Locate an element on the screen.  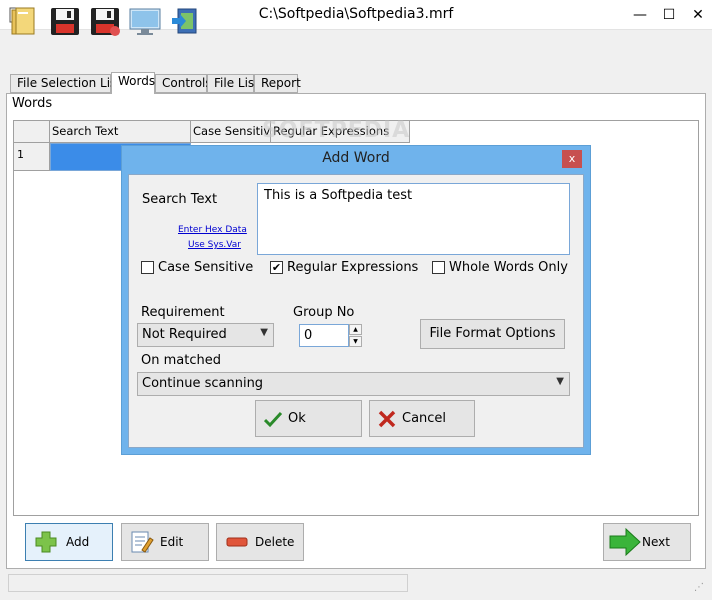
cancel-button-label: Cancel is located at coordinates (424, 418).